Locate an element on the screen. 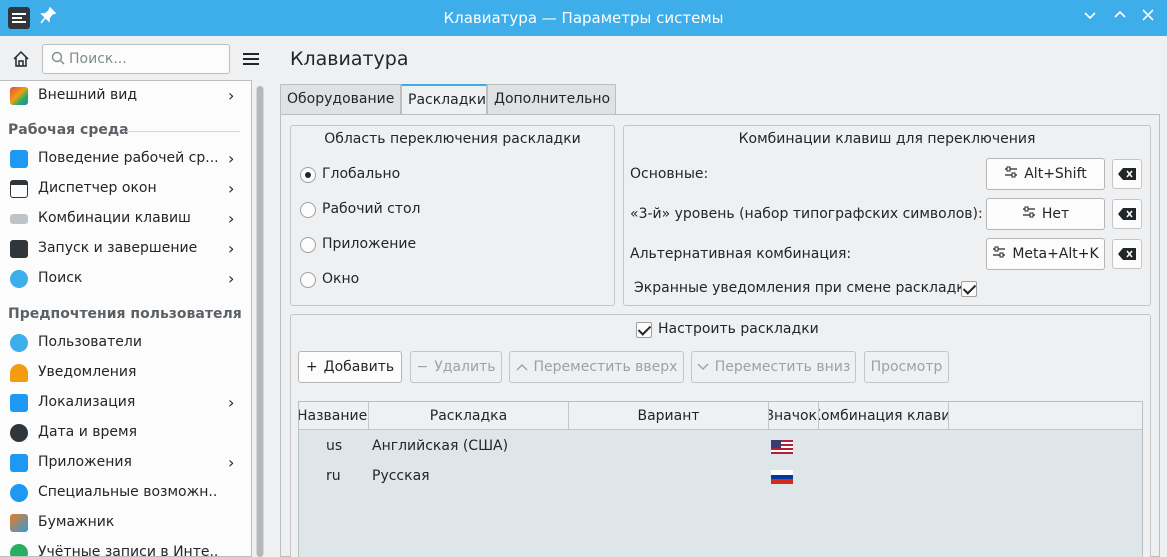  clear-main-shortcut-button is located at coordinates (1127, 174).